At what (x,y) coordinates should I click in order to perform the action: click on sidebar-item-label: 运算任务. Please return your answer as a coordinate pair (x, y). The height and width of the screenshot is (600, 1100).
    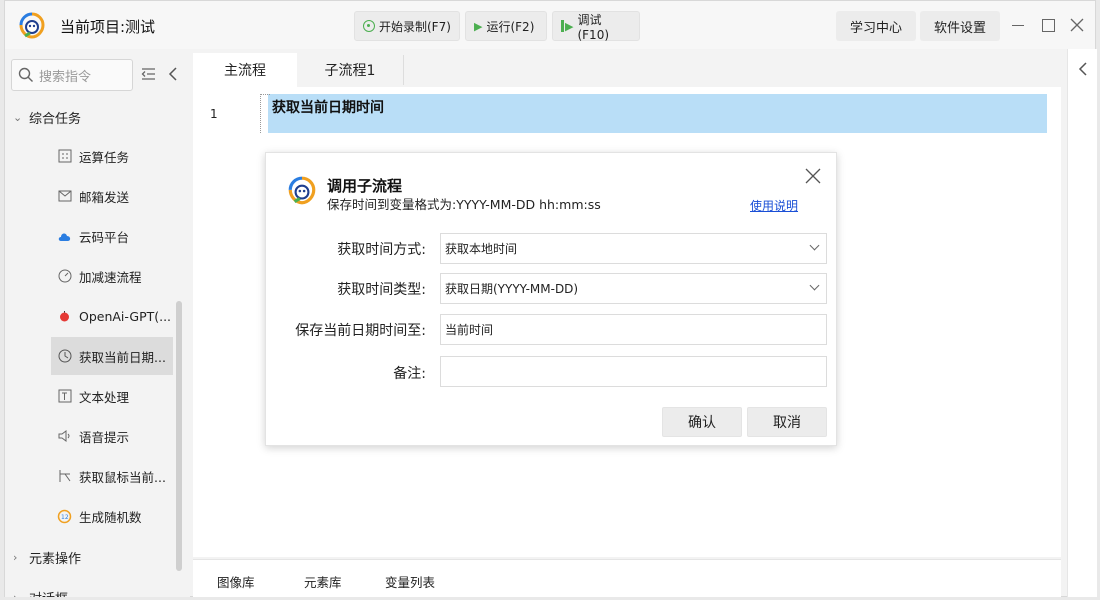
    Looking at the image, I should click on (104, 157).